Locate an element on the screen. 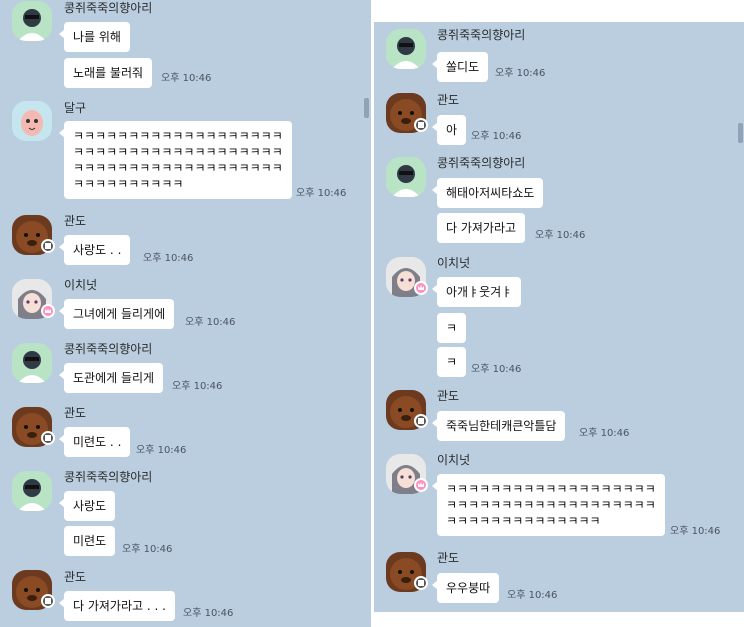 This screenshot has height=627, width=744. message-bubble: 사랑도 . . is located at coordinates (94, 250).